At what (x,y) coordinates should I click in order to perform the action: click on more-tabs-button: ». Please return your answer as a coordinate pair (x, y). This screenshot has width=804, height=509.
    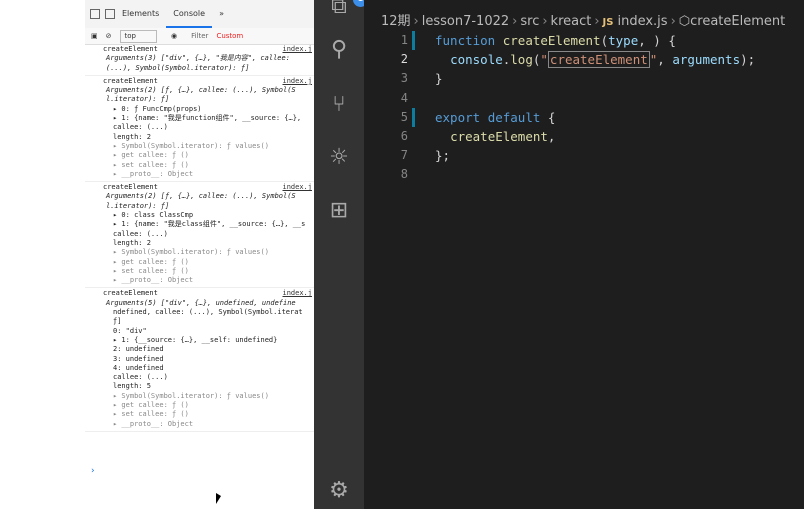
    Looking at the image, I should click on (221, 14).